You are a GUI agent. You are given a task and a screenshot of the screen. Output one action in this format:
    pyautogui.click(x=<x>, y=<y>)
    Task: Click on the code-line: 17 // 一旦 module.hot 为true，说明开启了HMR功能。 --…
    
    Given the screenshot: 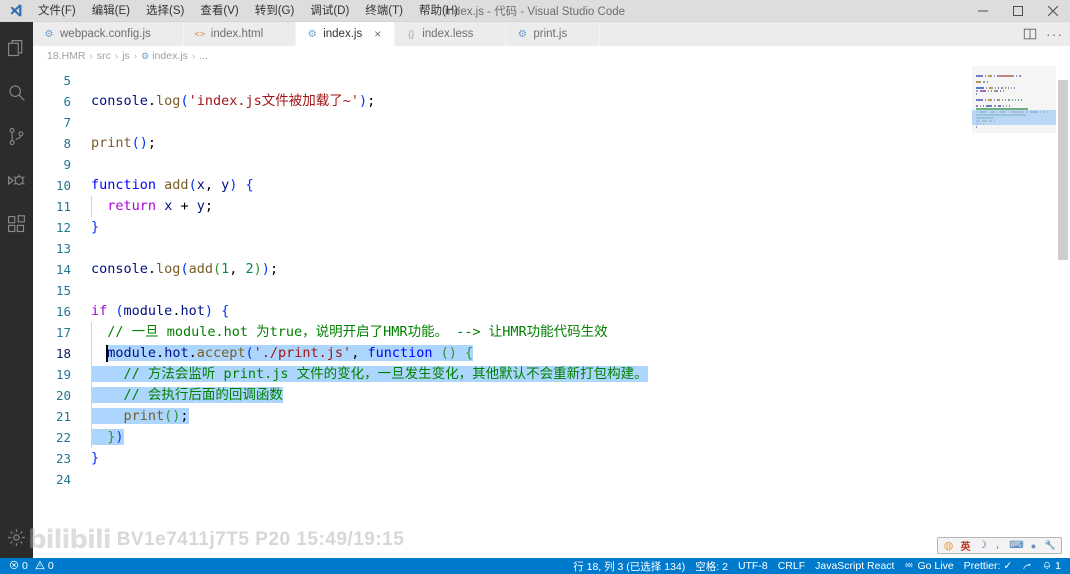 What is the action you would take?
    pyautogui.click(x=502, y=332)
    